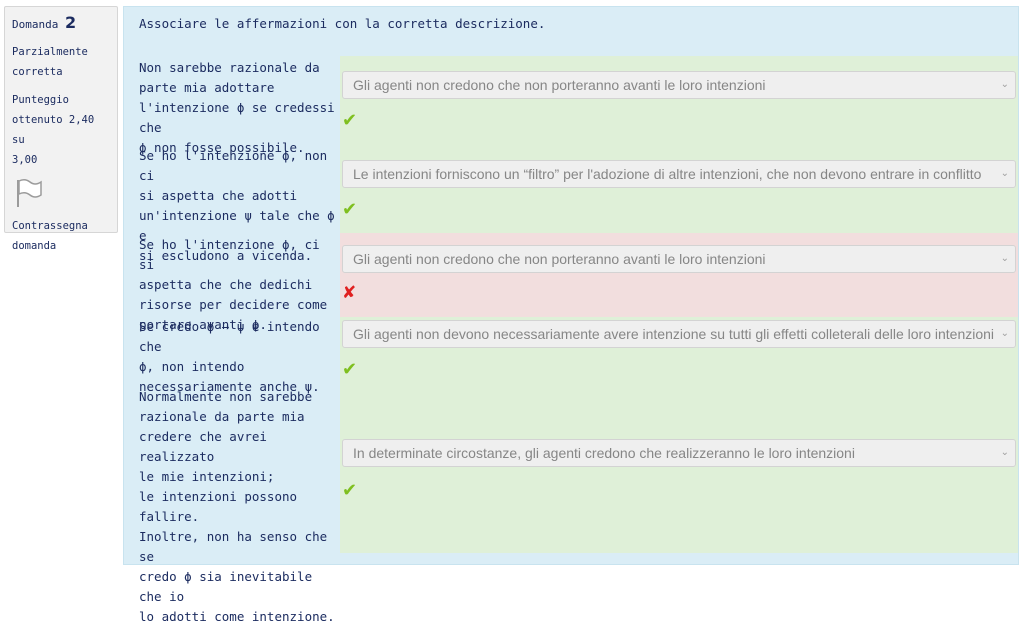  Describe the element at coordinates (61, 213) in the screenshot. I see `flag-question-button: Contrassegna domanda` at that location.